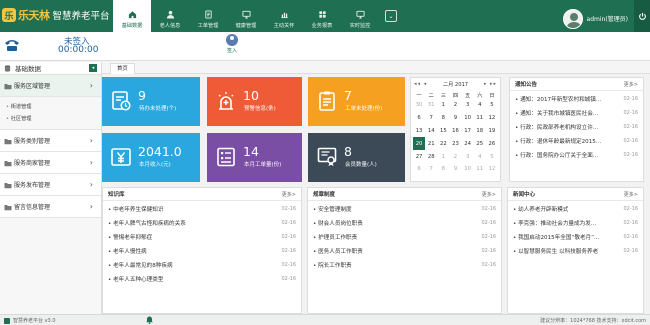  Describe the element at coordinates (431, 131) in the screenshot. I see `calendar-day: 14` at that location.